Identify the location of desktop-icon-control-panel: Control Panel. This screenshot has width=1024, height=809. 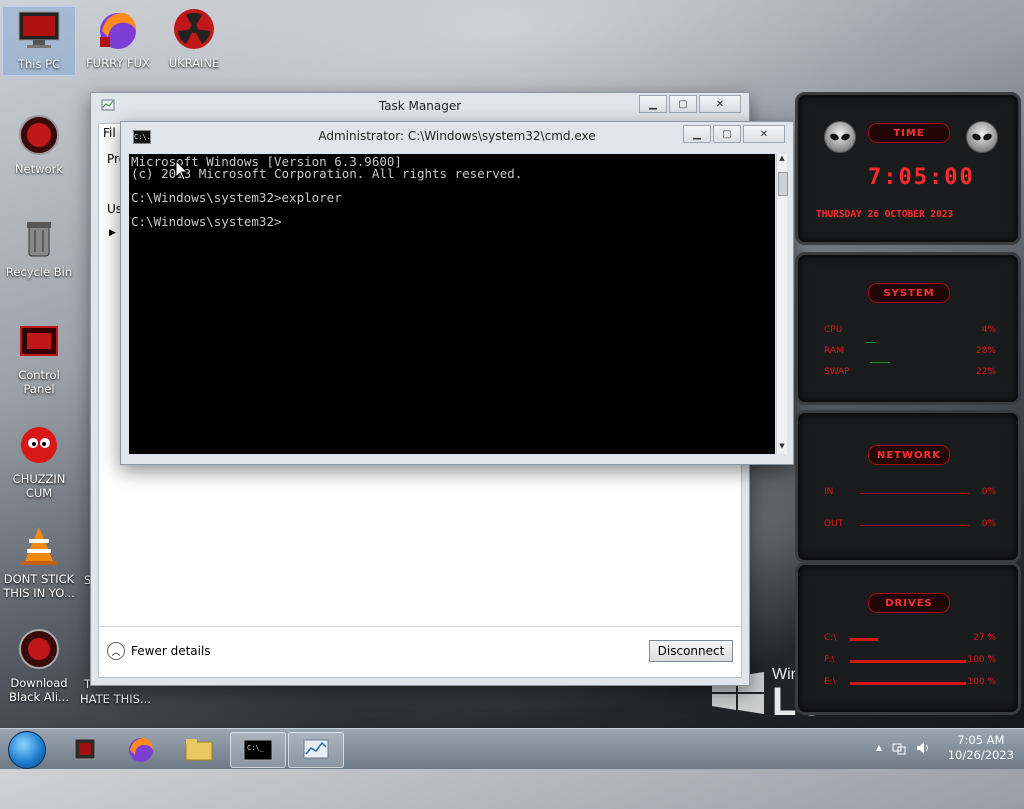
(39, 357).